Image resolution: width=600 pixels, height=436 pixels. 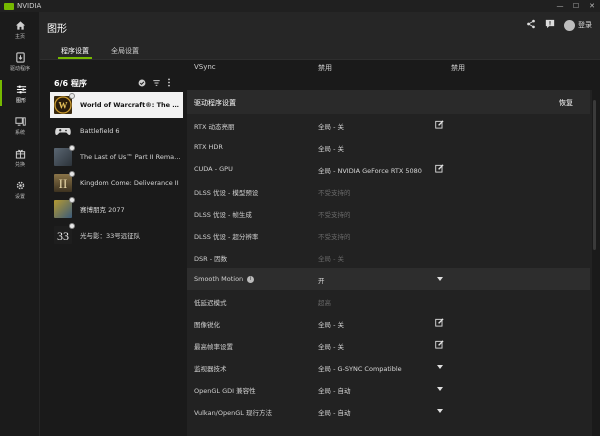 What do you see at coordinates (560, 6) in the screenshot?
I see `minimize-icon: —` at bounding box center [560, 6].